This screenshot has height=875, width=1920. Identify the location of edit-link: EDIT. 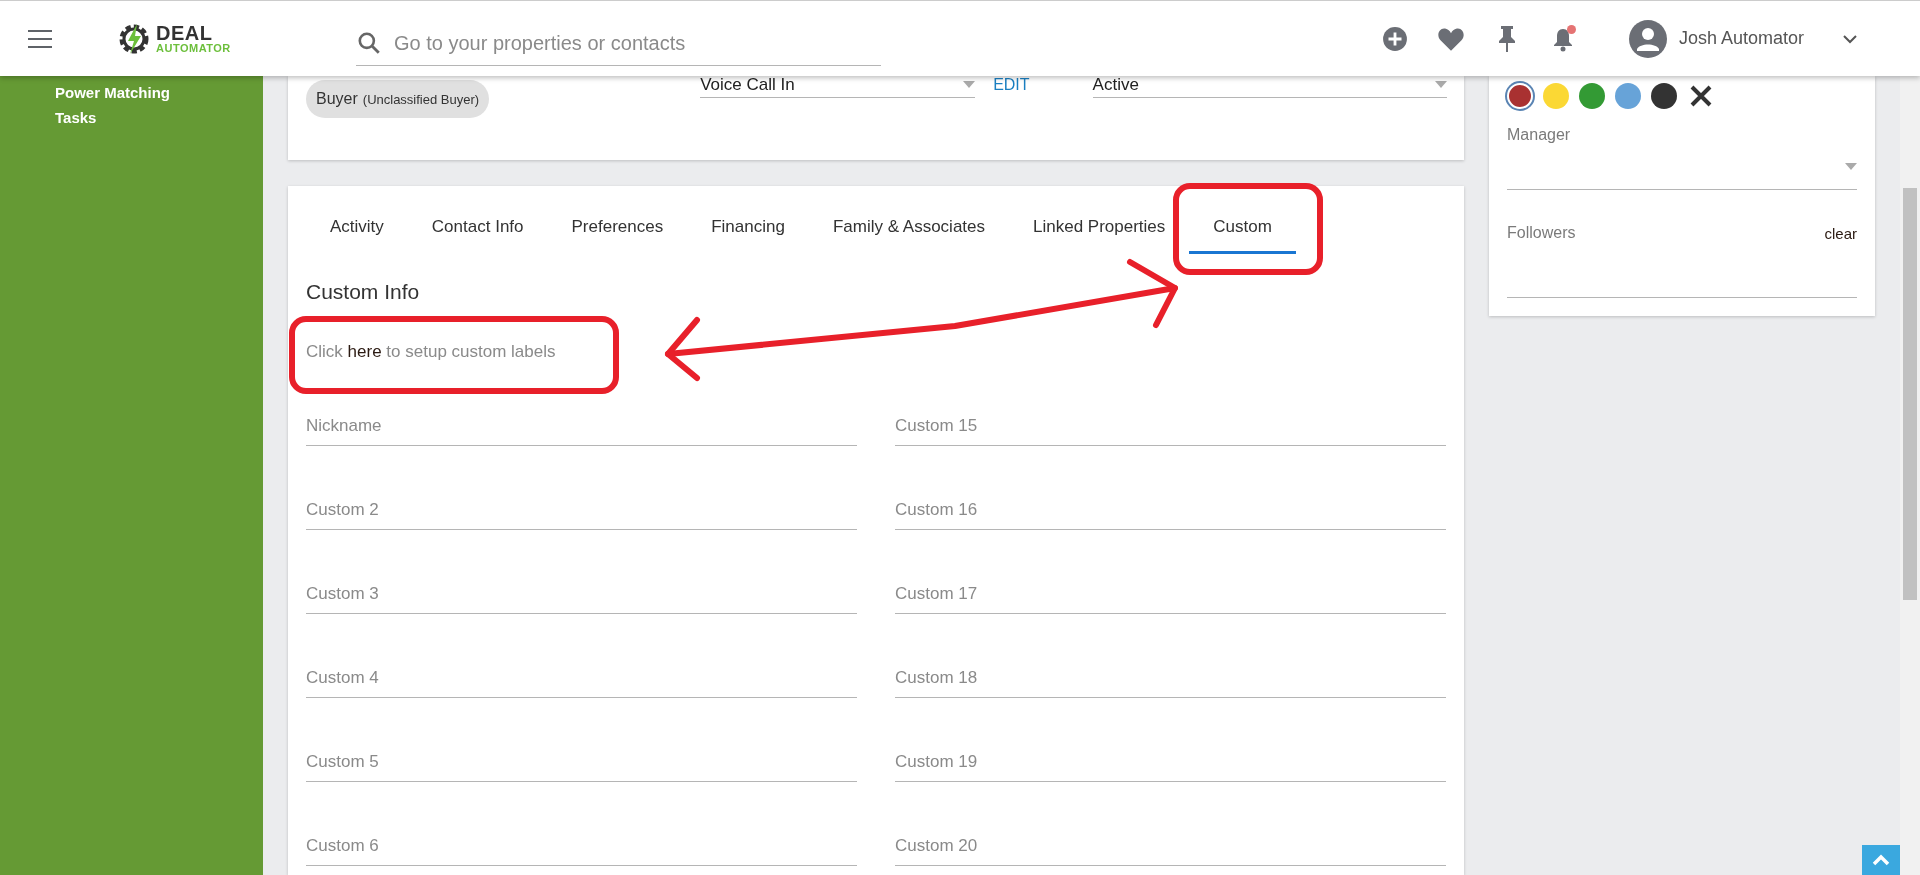
(1011, 85).